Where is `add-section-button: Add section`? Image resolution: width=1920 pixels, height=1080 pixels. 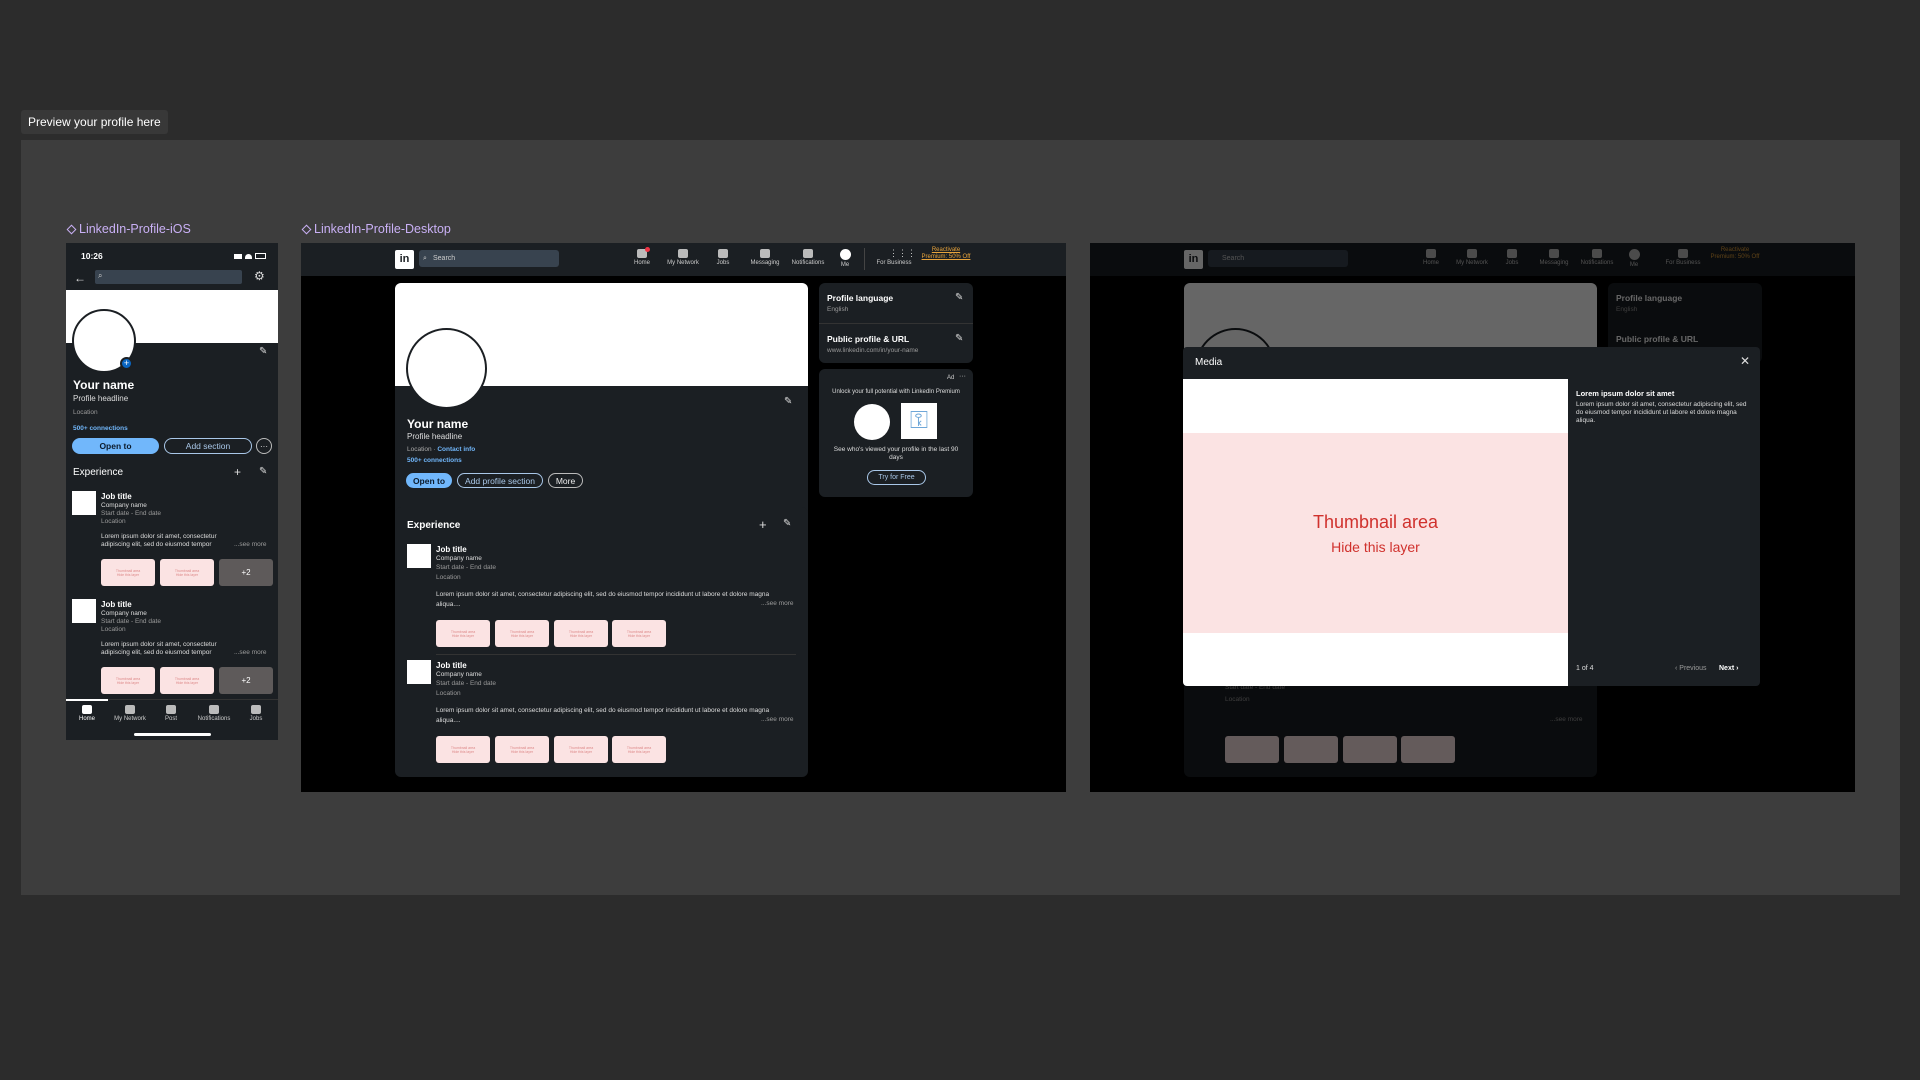
add-section-button: Add section is located at coordinates (208, 446).